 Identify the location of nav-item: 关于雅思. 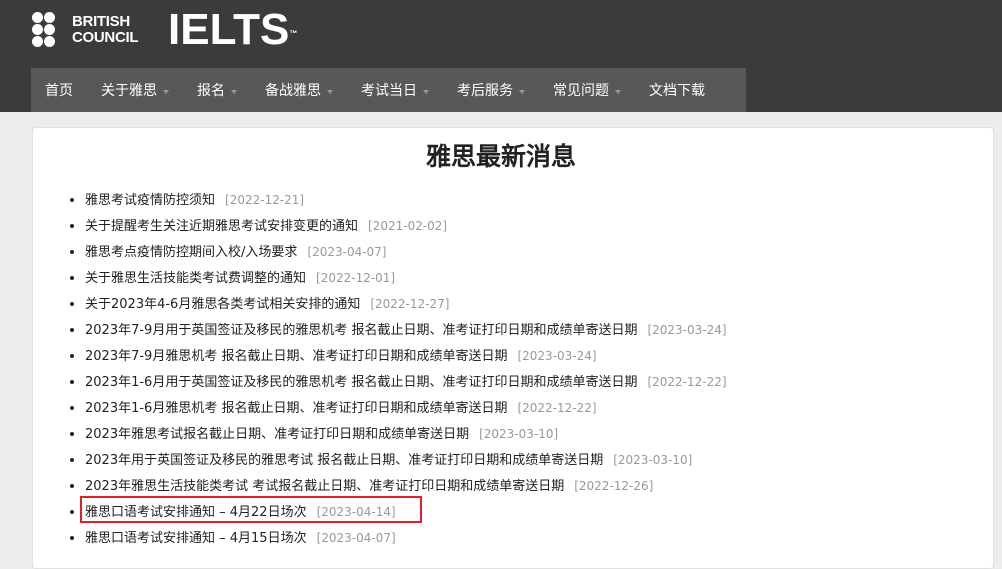
(135, 90).